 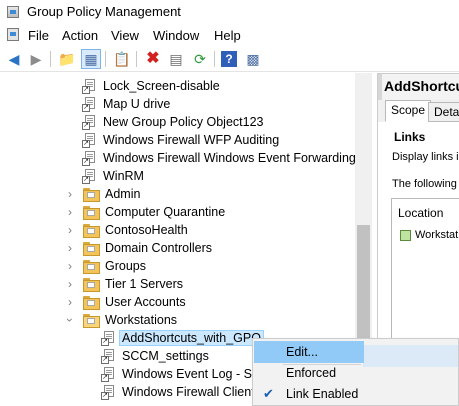 I want to click on tree-item-ou: Tier 1 Servers, so click(x=133, y=284).